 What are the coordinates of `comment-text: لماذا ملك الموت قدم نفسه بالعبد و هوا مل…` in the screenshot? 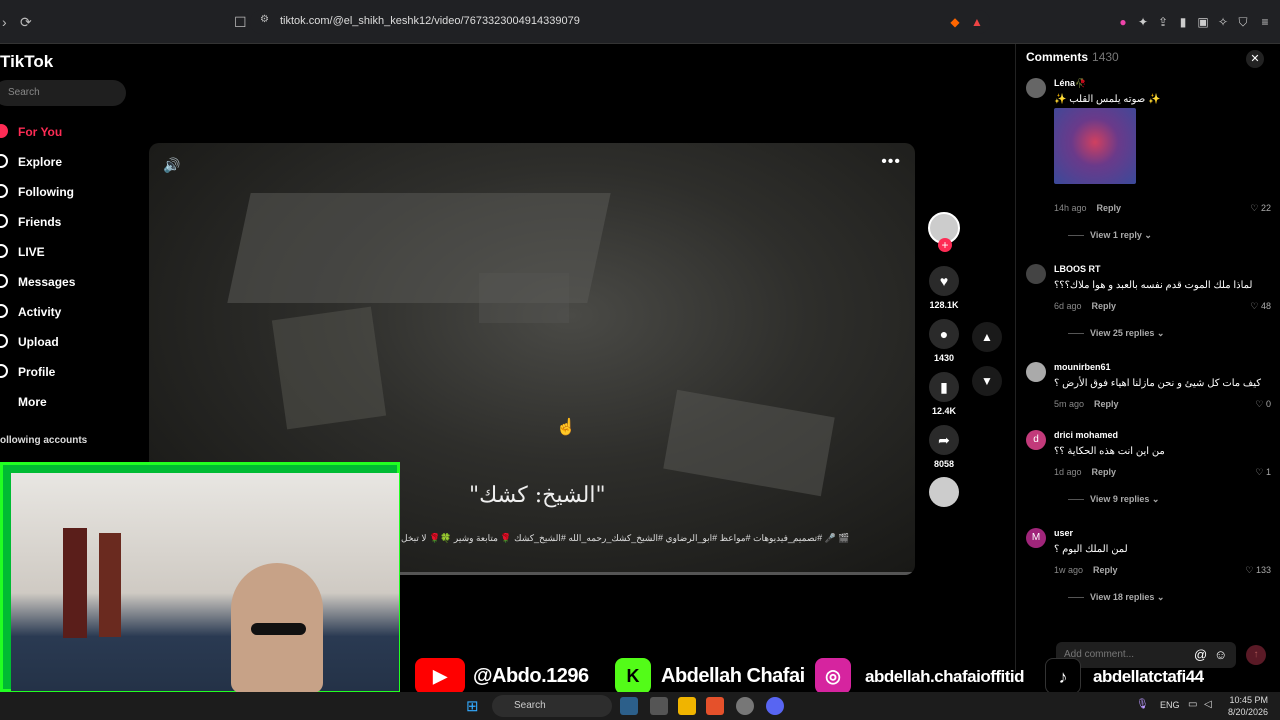 It's located at (1153, 285).